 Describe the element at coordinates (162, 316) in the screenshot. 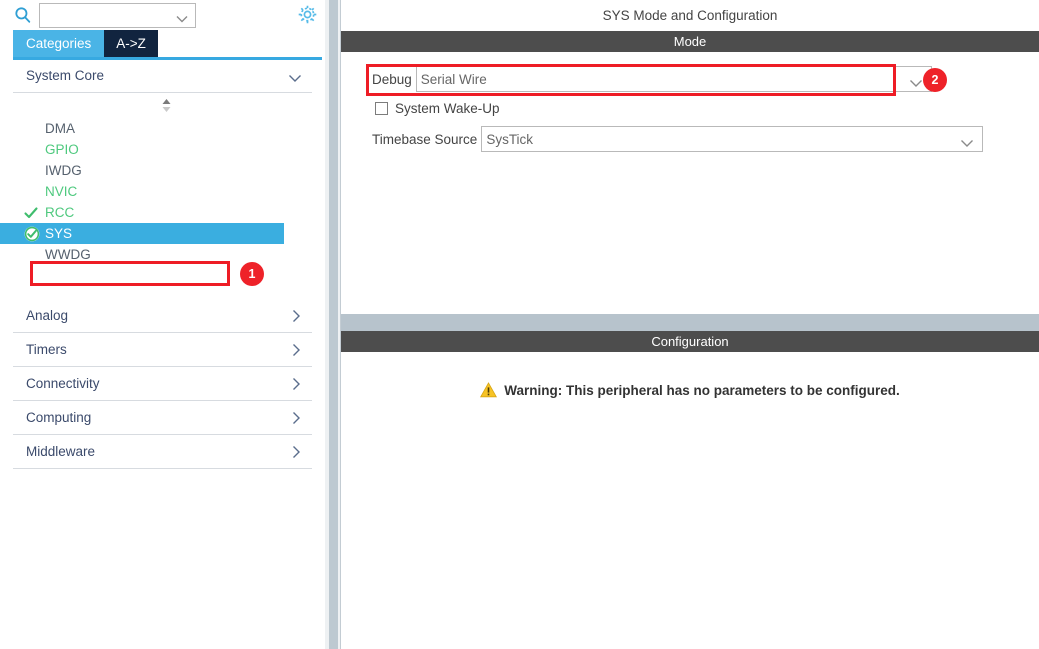

I see `category-header-analog: Analog` at that location.